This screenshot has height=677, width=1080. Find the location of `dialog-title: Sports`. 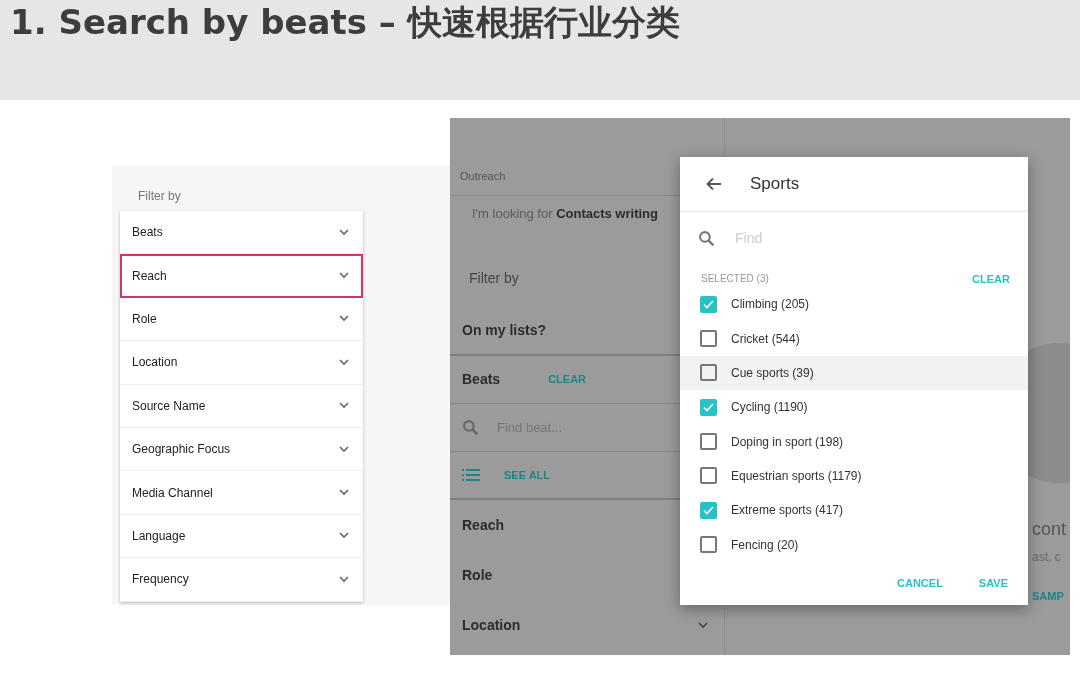

dialog-title: Sports is located at coordinates (775, 184).